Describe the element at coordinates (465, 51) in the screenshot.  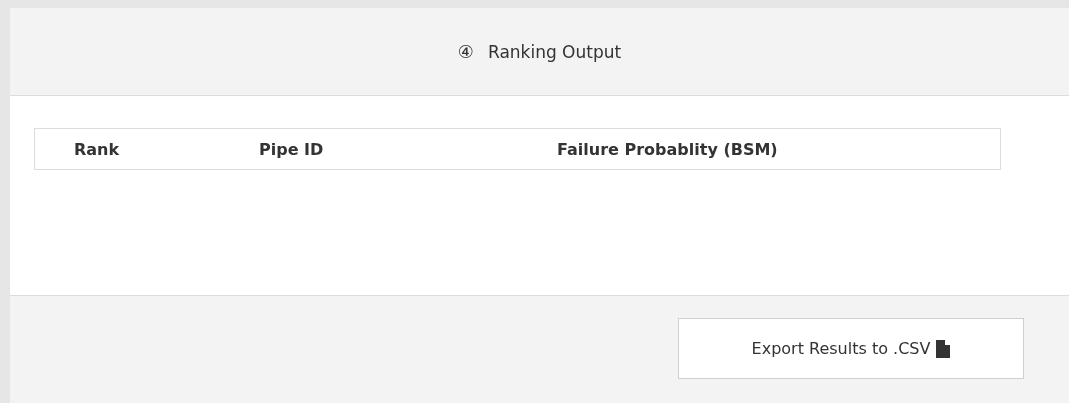
I see `step-number: ④` at that location.